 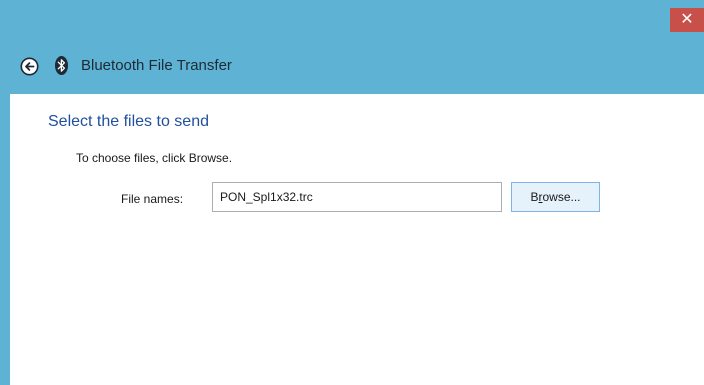 I want to click on bluetooth-icon, so click(x=61, y=65).